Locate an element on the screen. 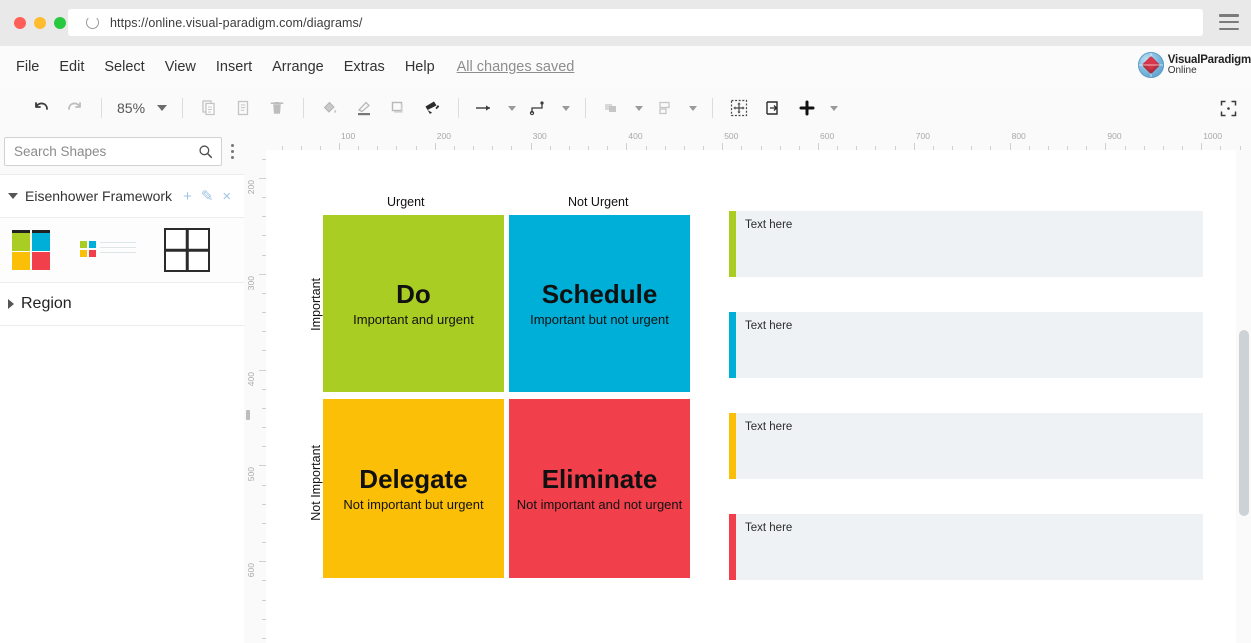 This screenshot has height=643, width=1251. shadow-button is located at coordinates (398, 108).